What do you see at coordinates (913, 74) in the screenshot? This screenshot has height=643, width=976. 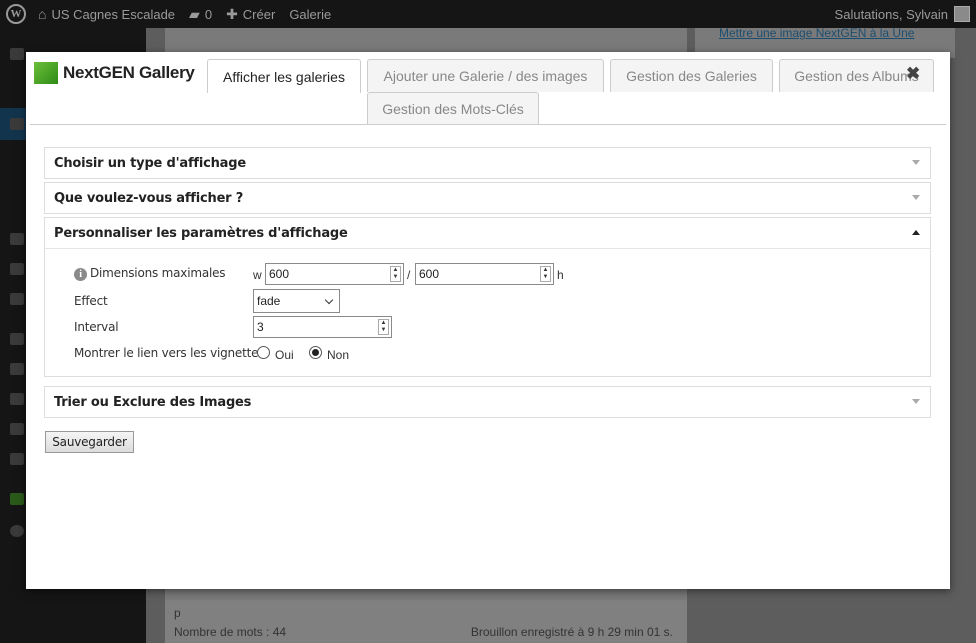 I see `close-icon: ✖` at bounding box center [913, 74].